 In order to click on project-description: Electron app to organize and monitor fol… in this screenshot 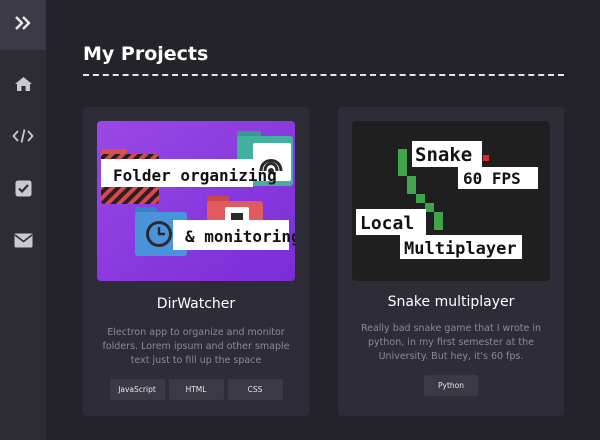, I will do `click(196, 346)`.